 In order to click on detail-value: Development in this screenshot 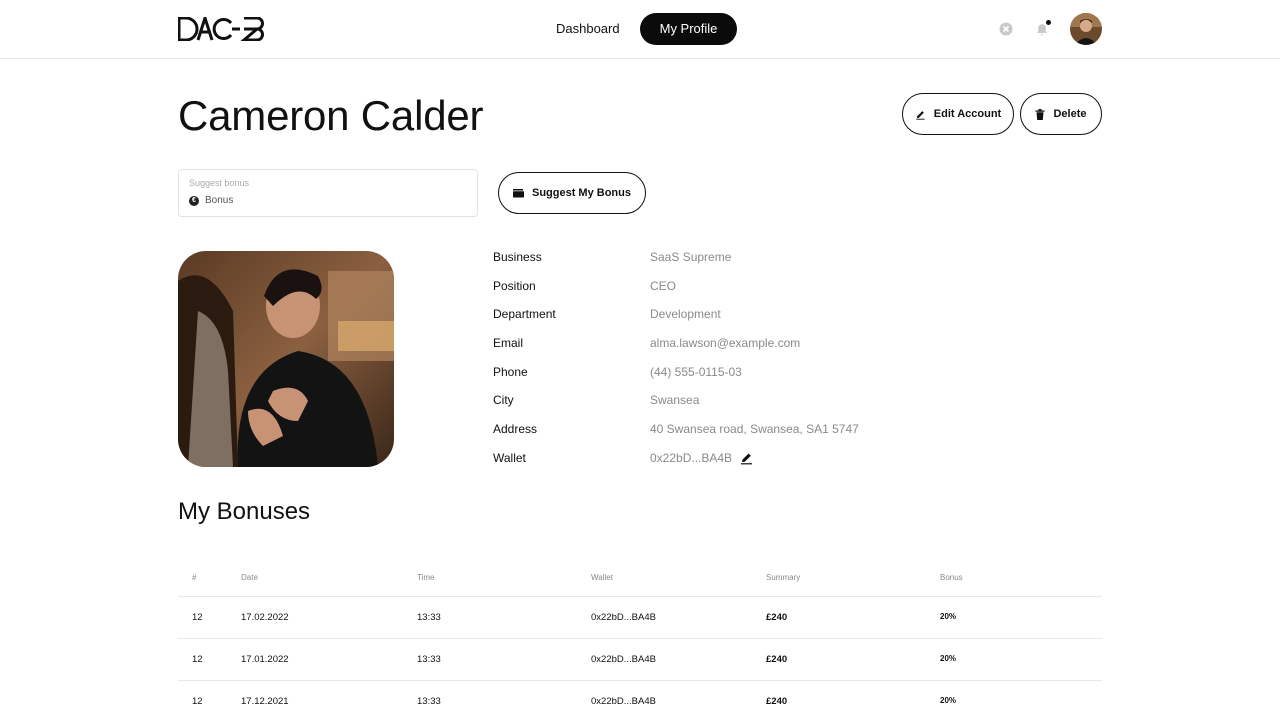, I will do `click(685, 314)`.